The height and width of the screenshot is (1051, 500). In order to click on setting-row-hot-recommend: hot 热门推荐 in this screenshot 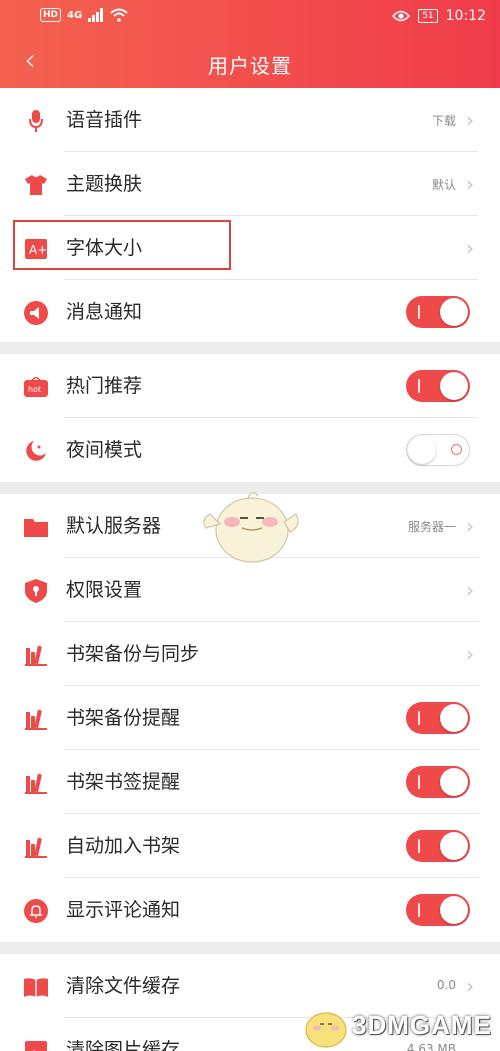, I will do `click(250, 386)`.